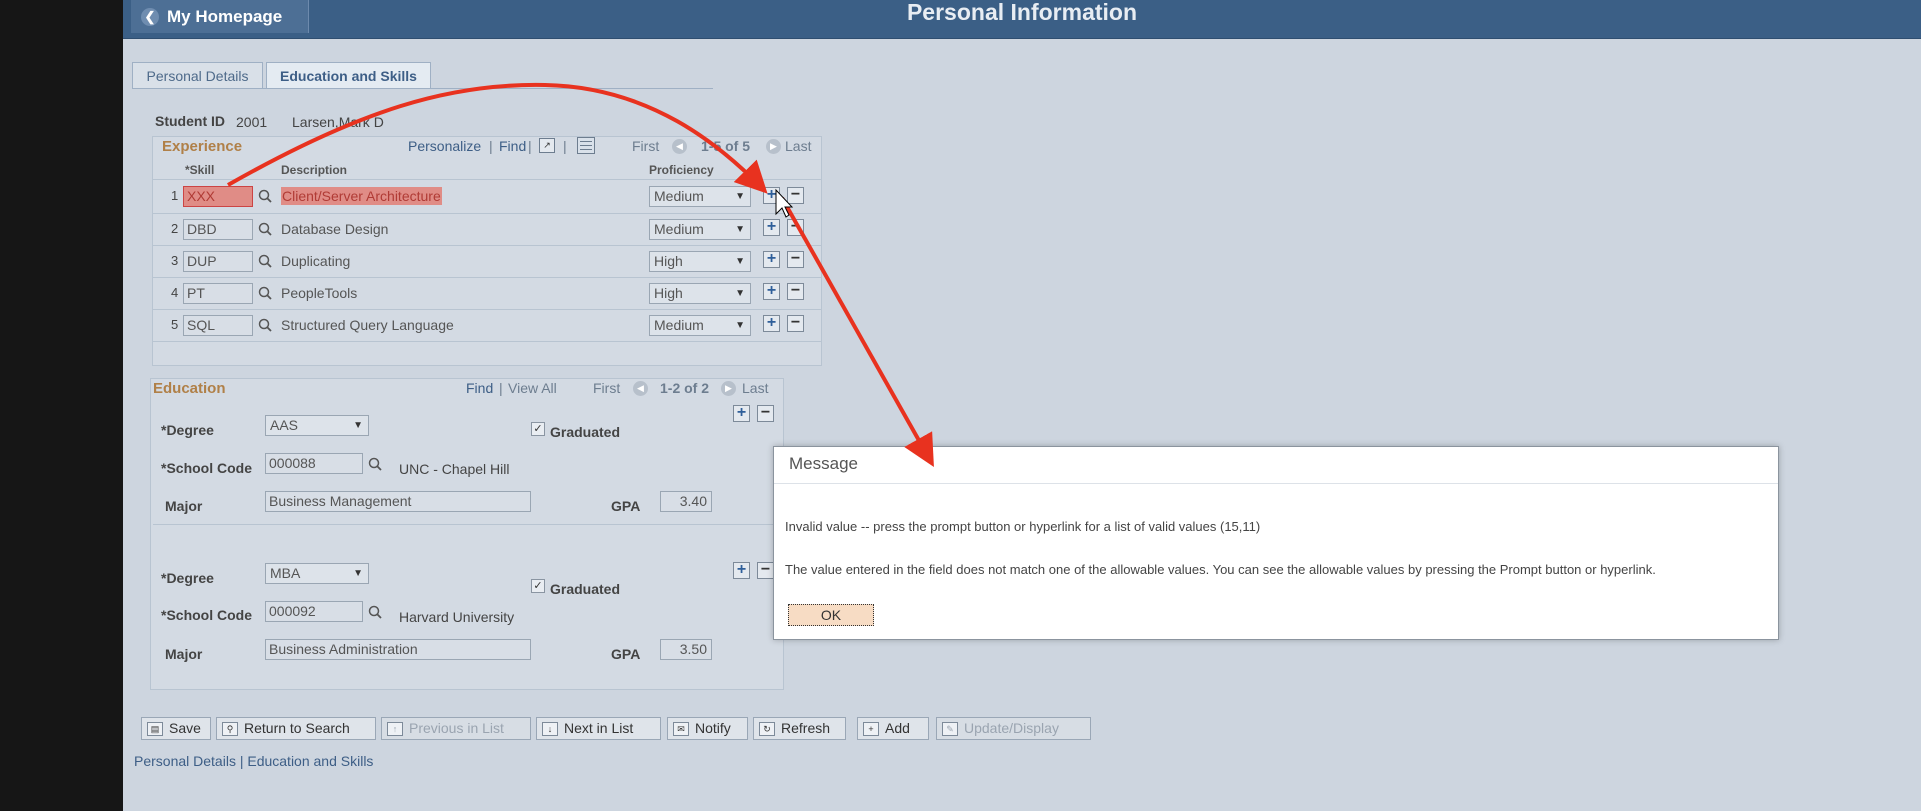  I want to click on footer-link-education-skills: Education and Skills, so click(310, 761).